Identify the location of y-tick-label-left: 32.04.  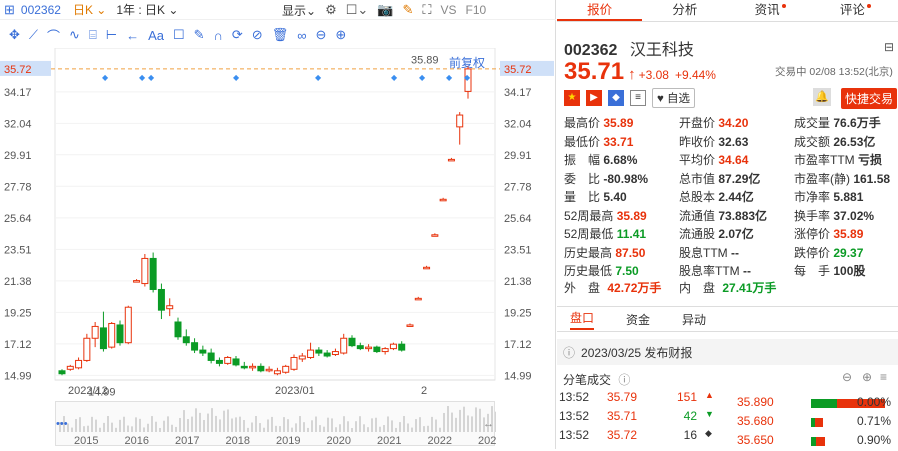
(18, 124).